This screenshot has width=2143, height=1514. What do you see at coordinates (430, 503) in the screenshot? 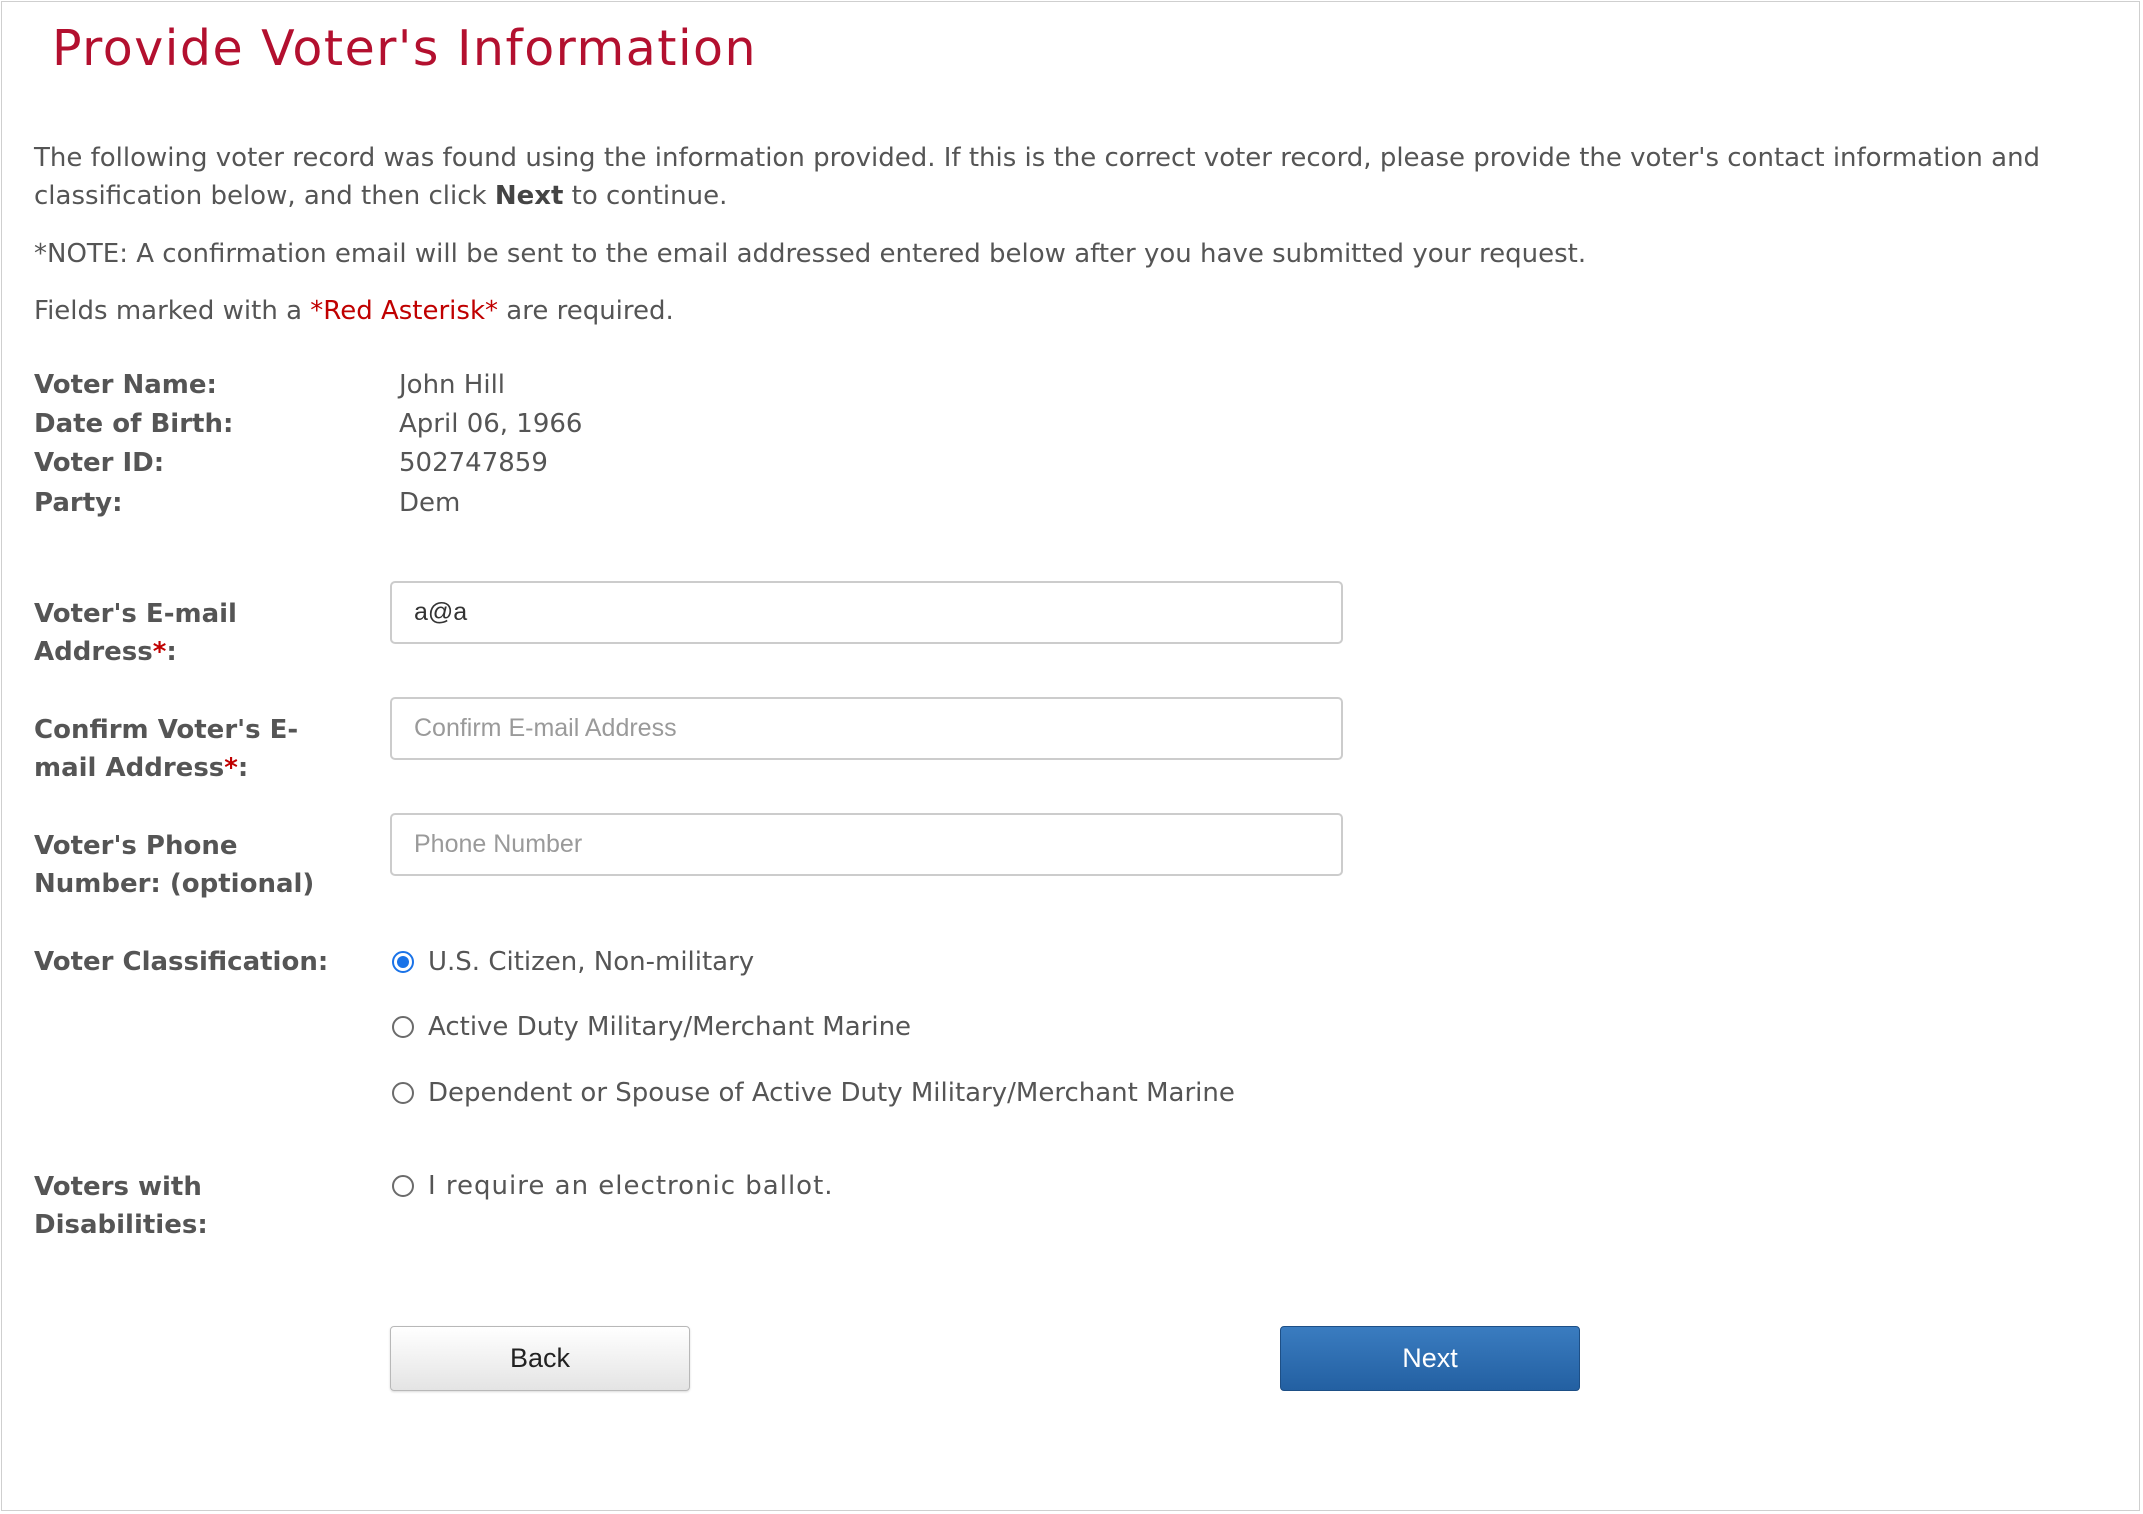
I see `party-value: Dem` at bounding box center [430, 503].